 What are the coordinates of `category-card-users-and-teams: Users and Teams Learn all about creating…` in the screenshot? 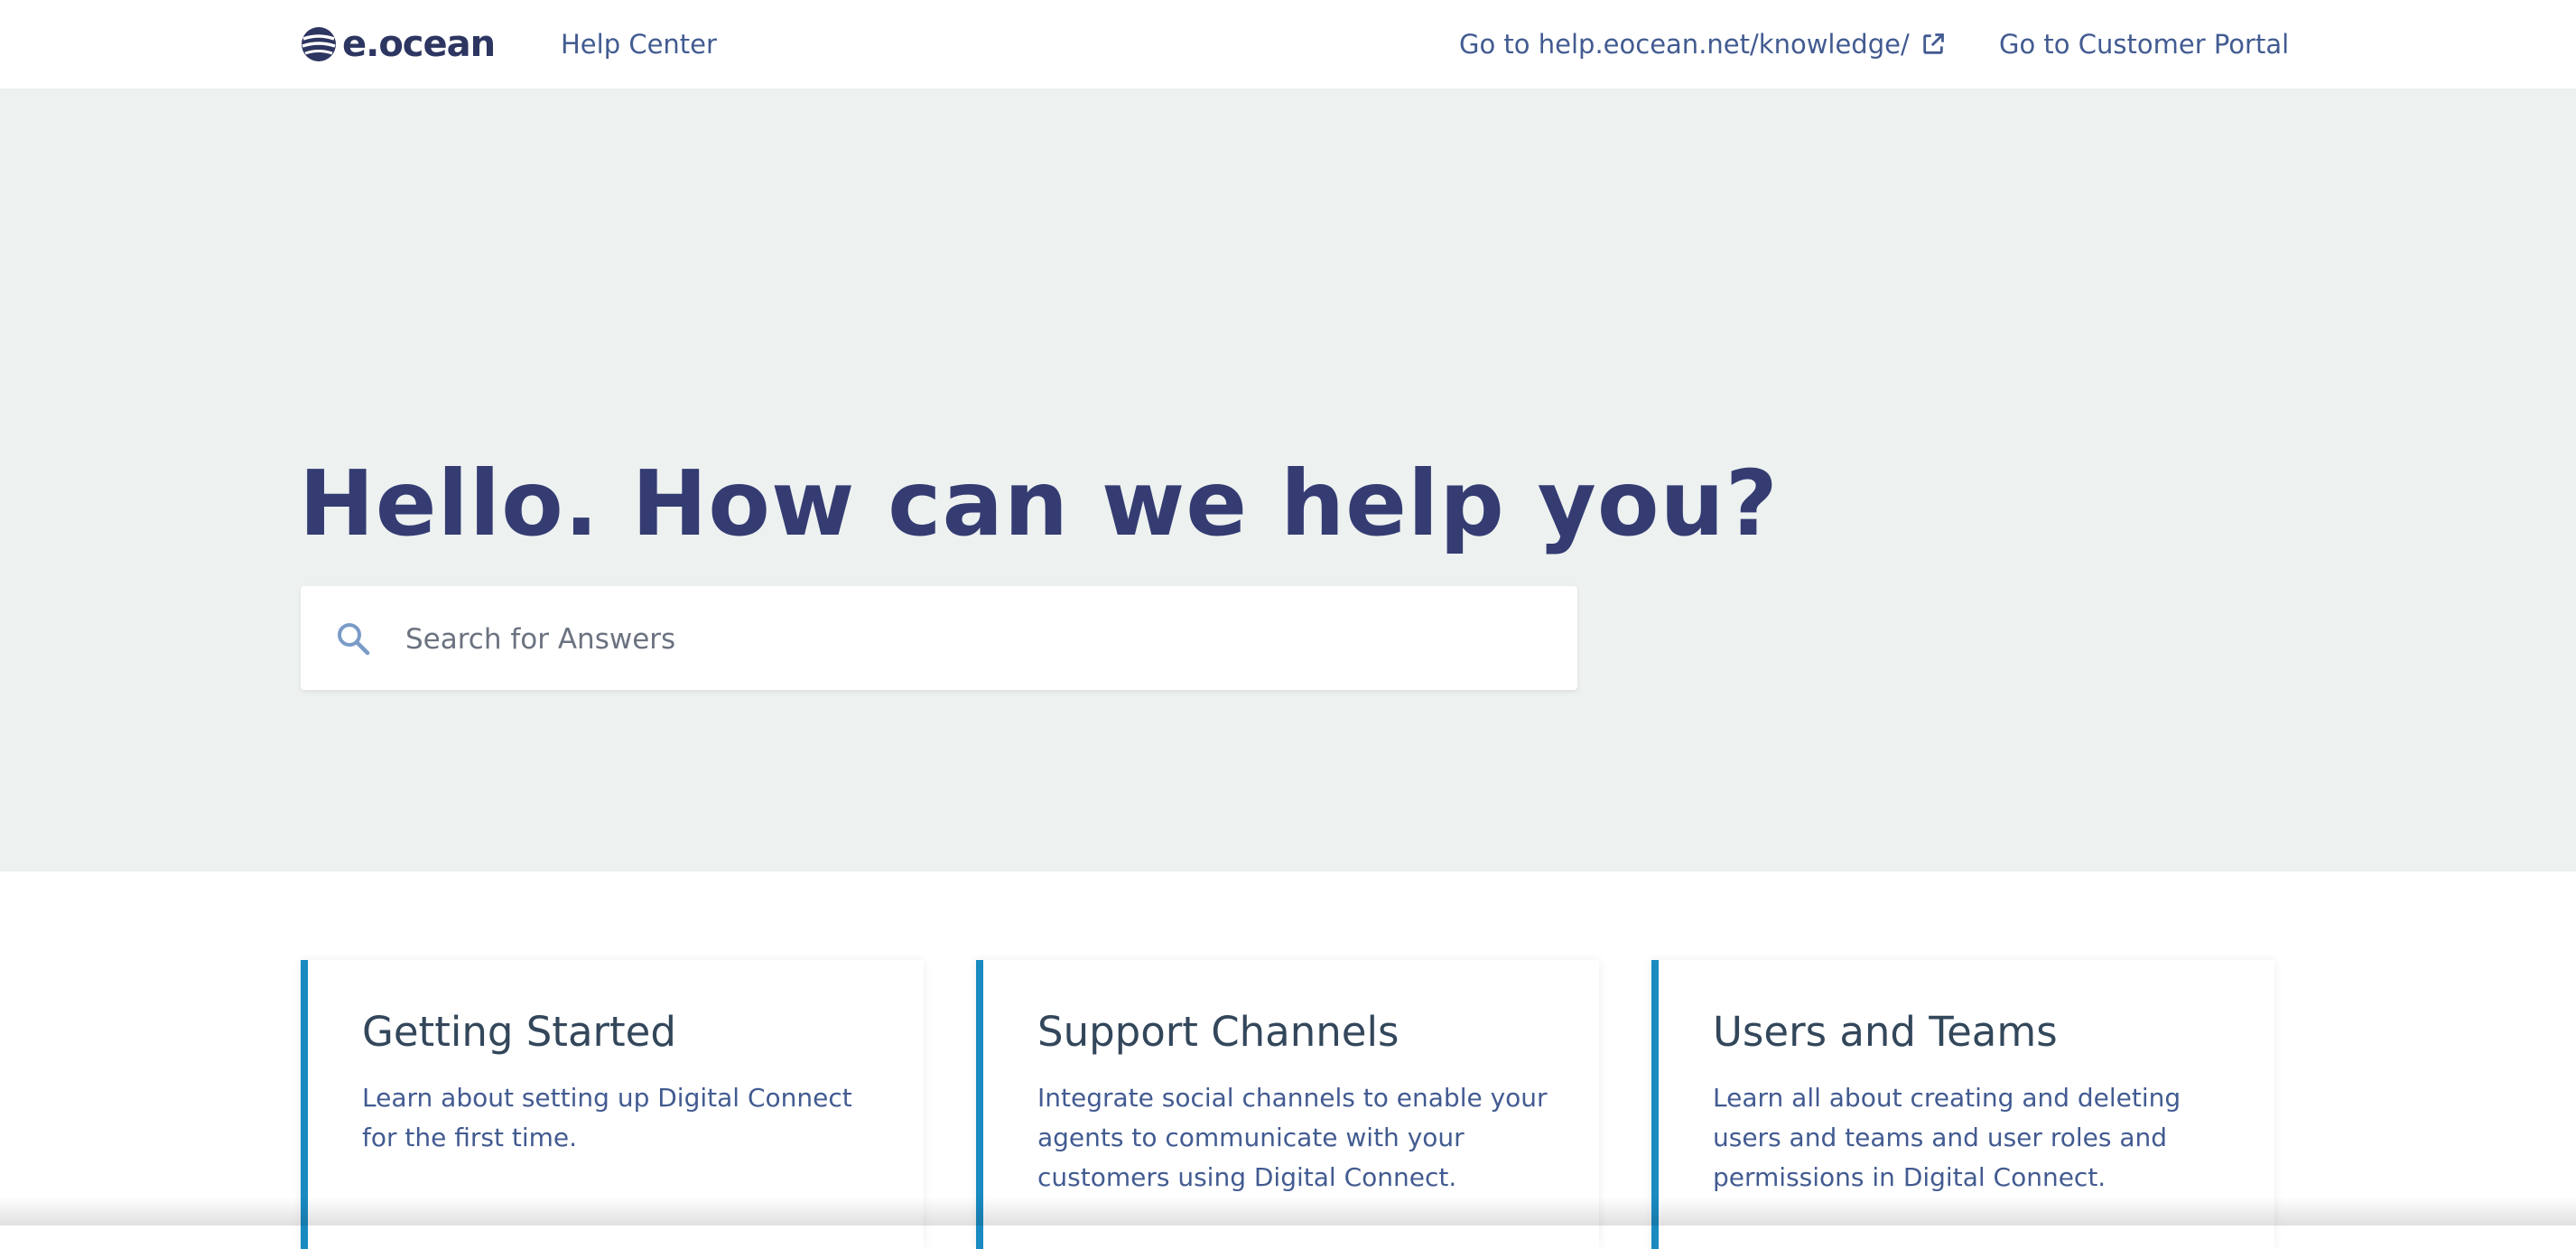 It's located at (1962, 1104).